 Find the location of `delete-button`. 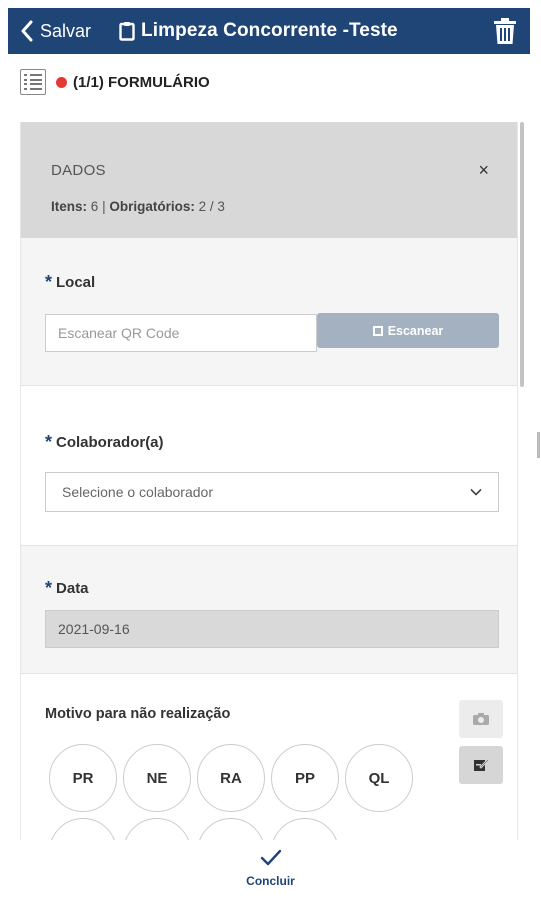

delete-button is located at coordinates (505, 33).